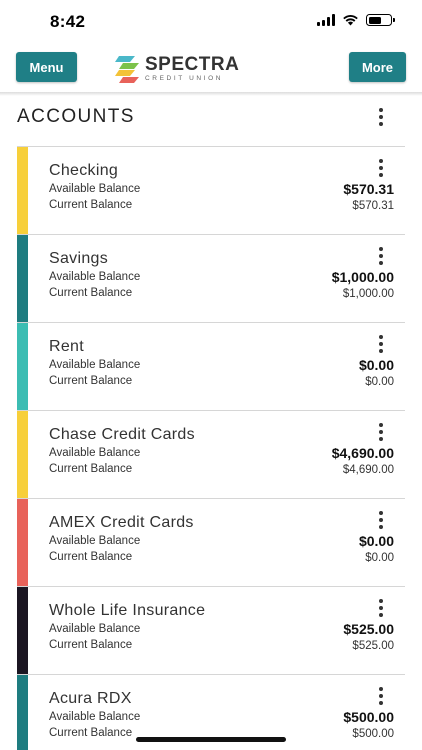 This screenshot has width=422, height=750. I want to click on status-icons, so click(356, 20).